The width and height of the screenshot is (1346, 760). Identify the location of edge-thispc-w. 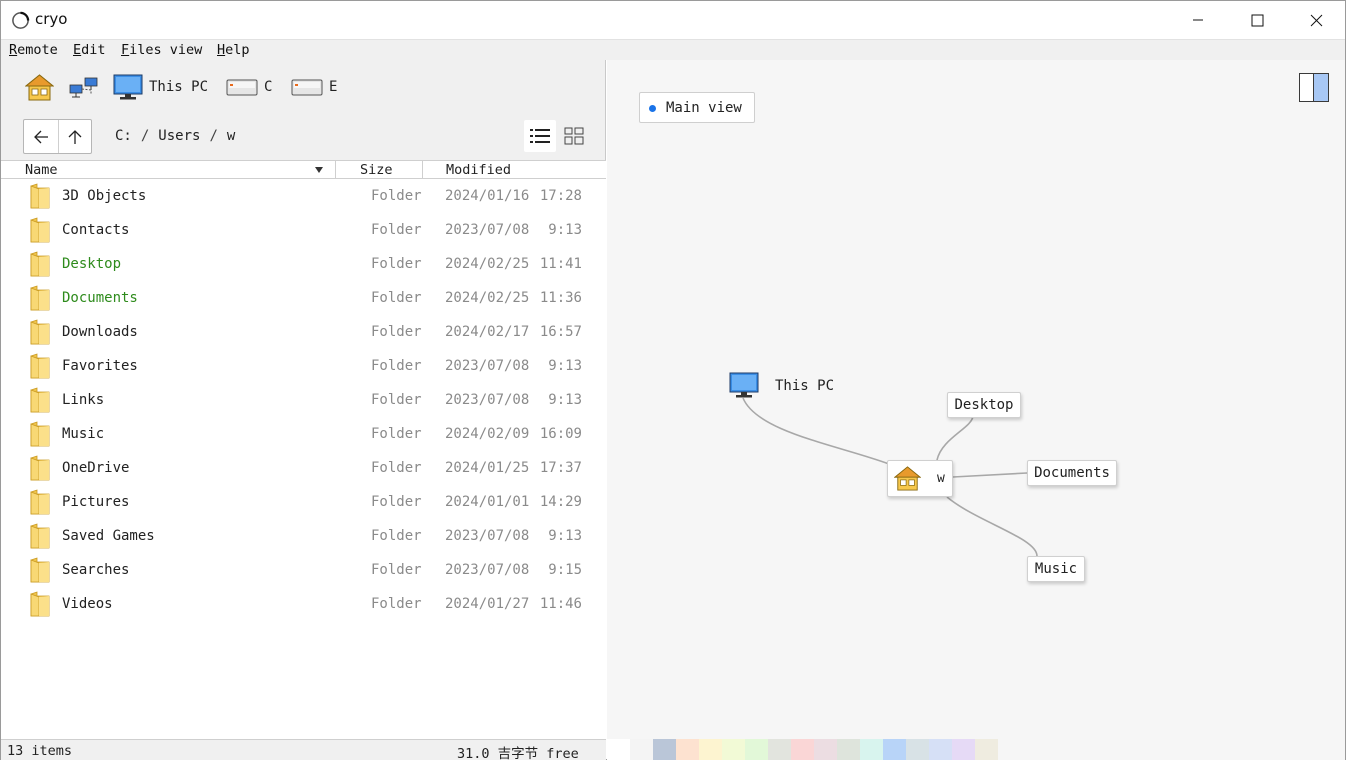
(816, 431).